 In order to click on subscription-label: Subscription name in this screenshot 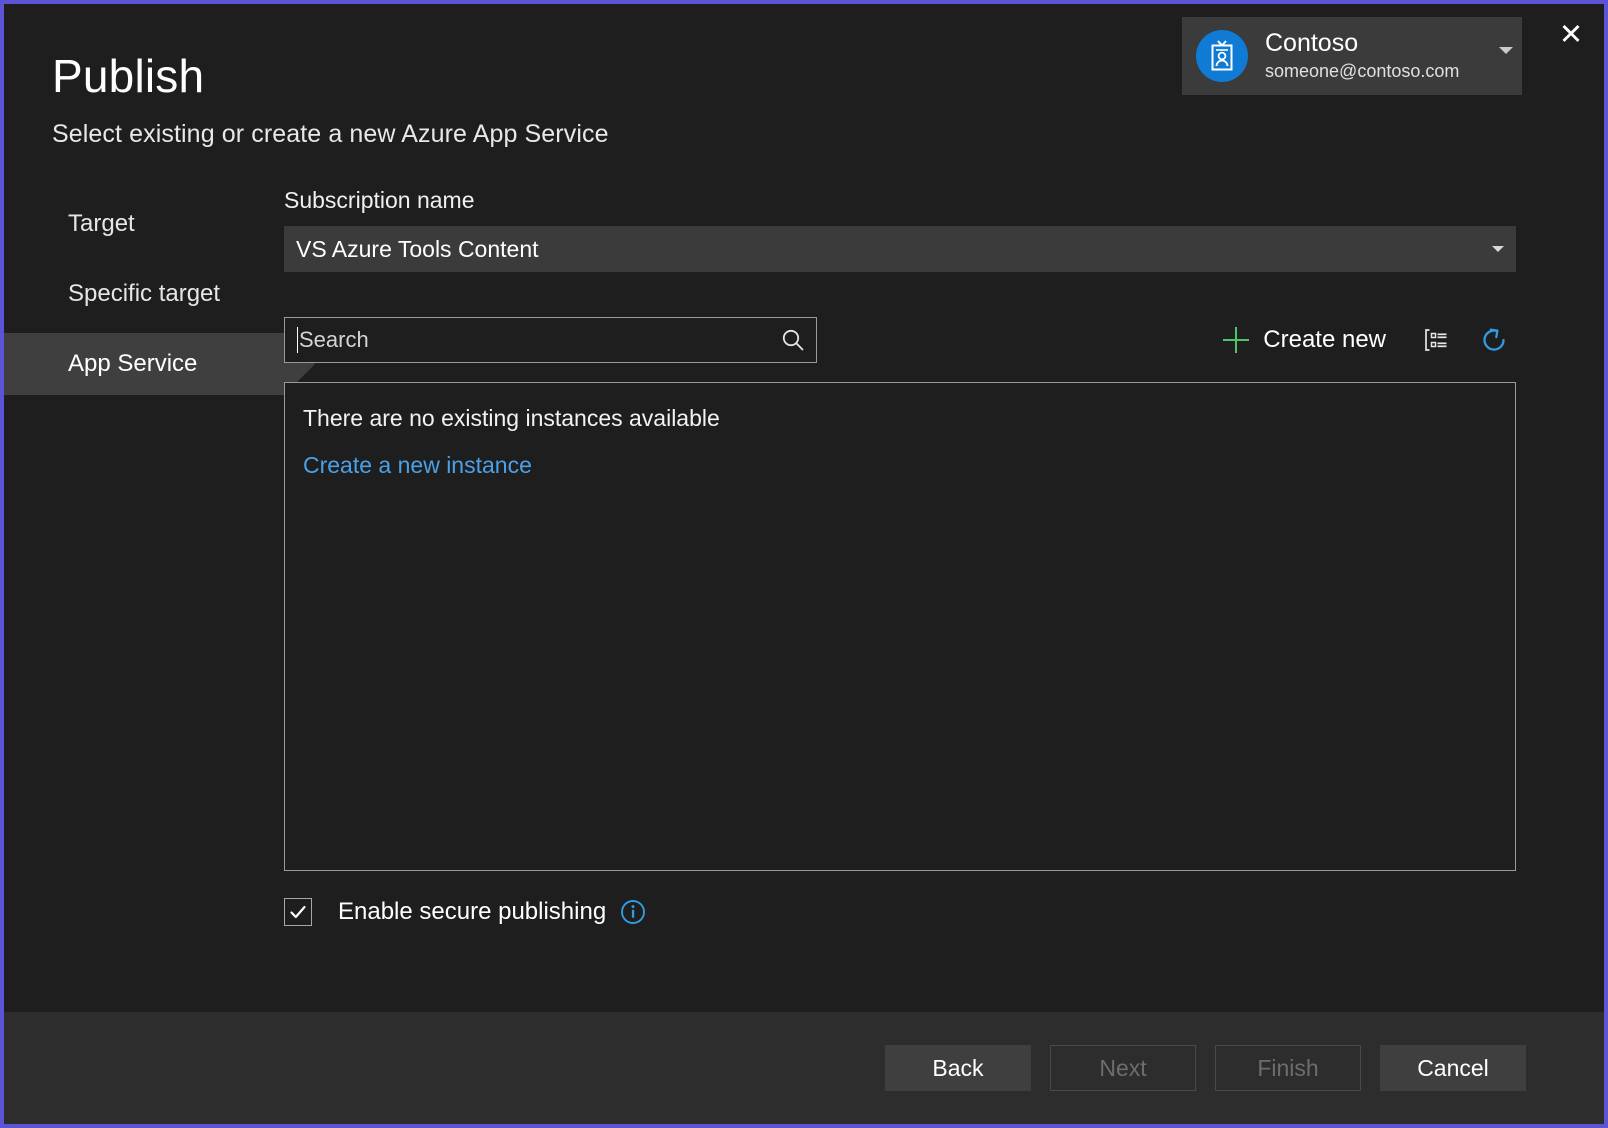, I will do `click(379, 200)`.